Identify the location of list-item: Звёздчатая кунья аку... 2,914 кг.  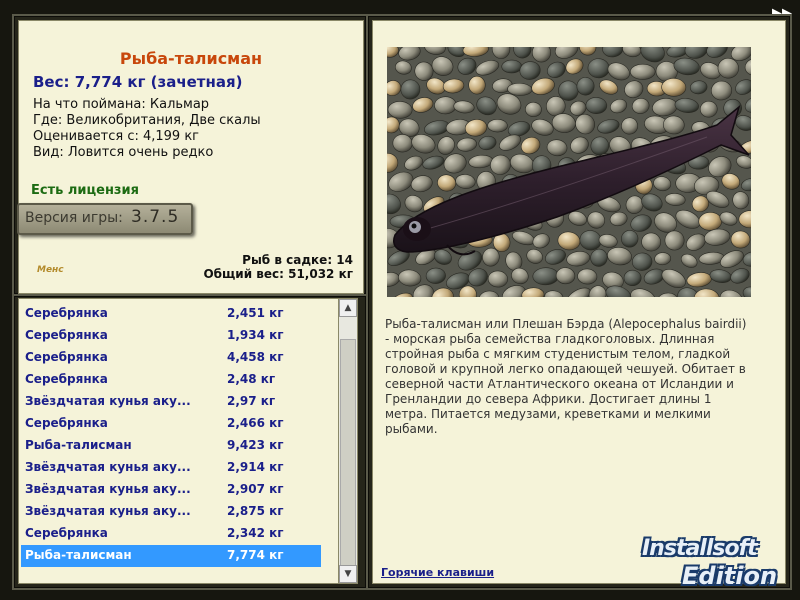
(171, 468).